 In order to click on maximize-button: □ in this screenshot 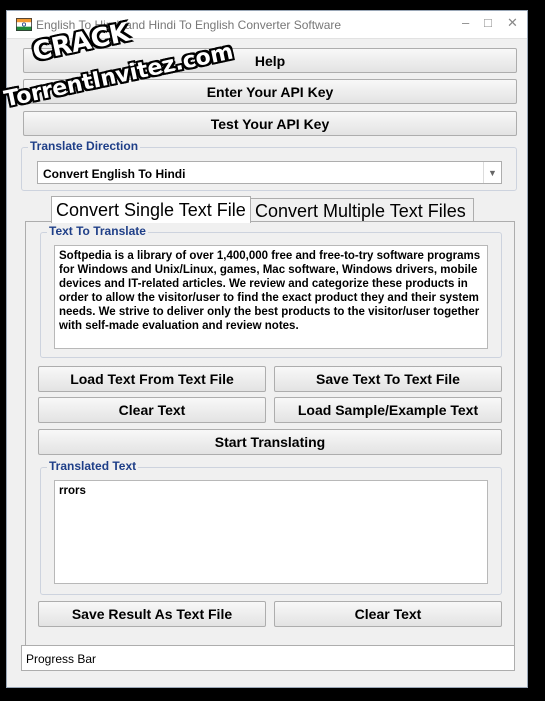, I will do `click(488, 22)`.